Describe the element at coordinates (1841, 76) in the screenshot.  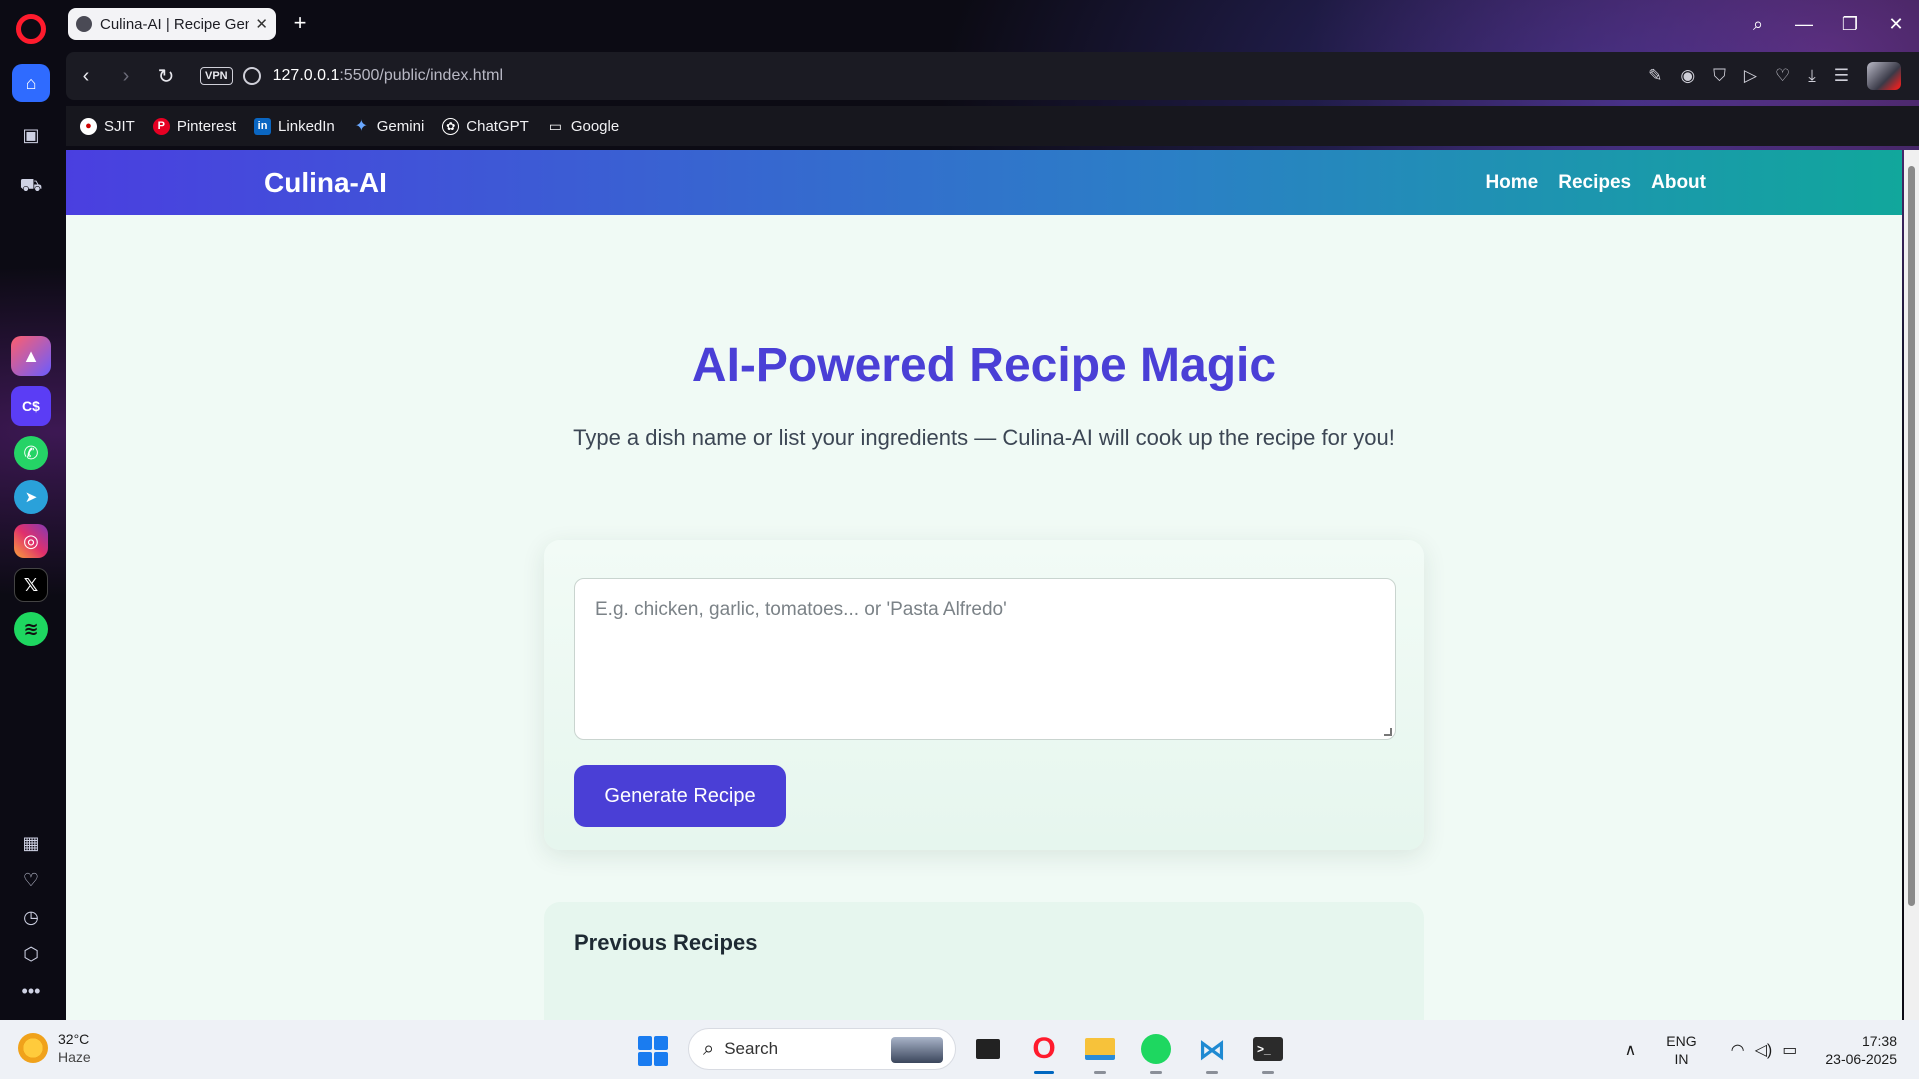
I see `easy-setup-icon: ☰` at that location.